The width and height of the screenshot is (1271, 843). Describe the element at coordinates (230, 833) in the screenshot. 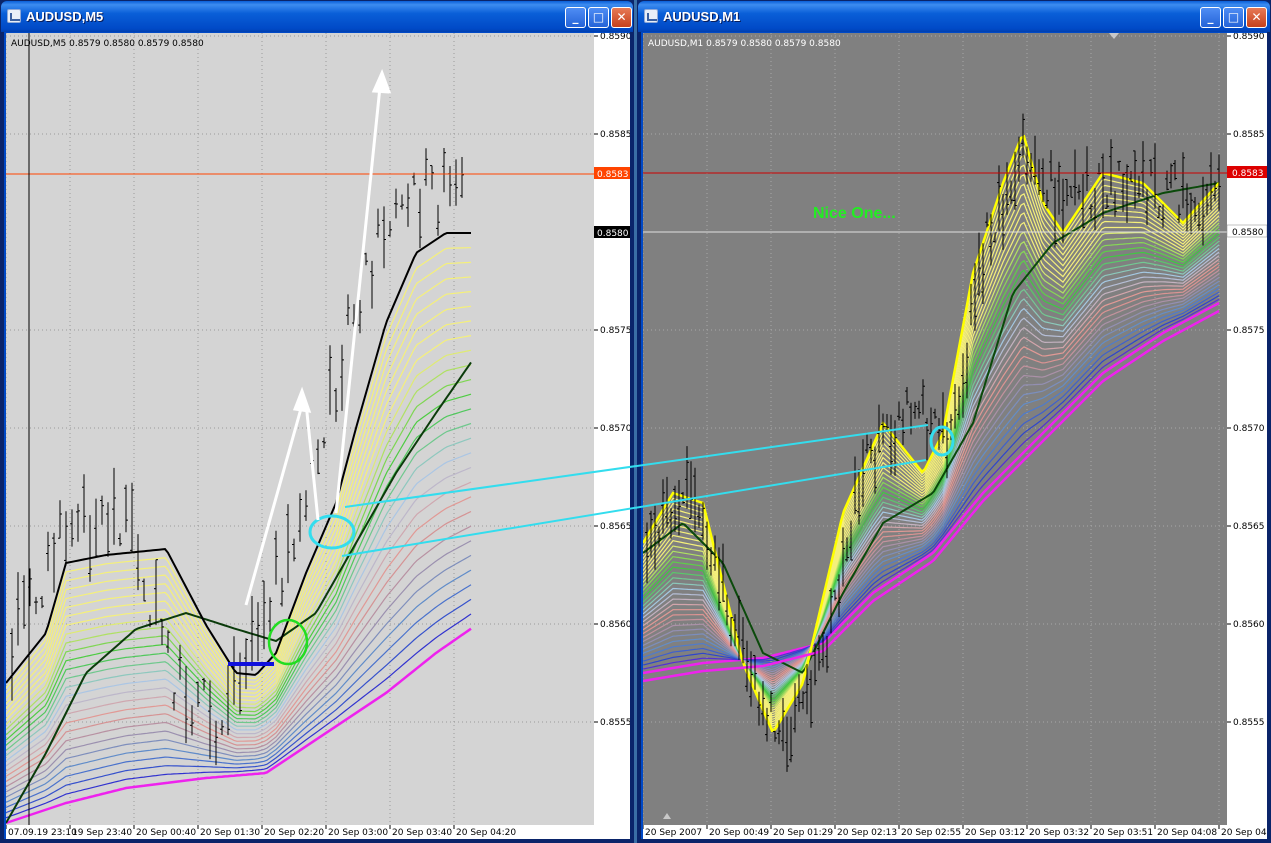

I see `time-tick-label: 20 Sep 01:30` at that location.